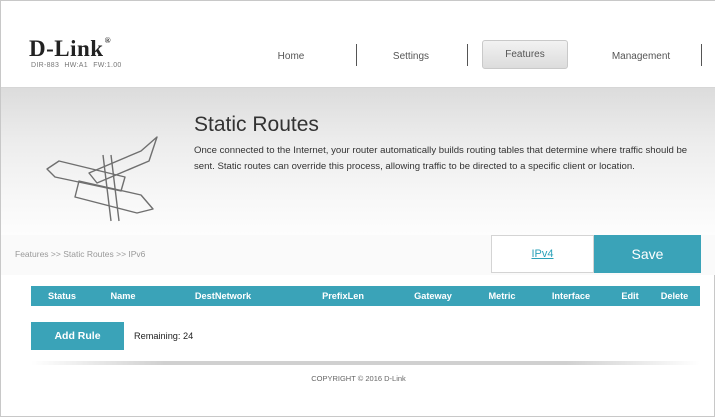 The width and height of the screenshot is (715, 417). I want to click on footer-divider, so click(365, 363).